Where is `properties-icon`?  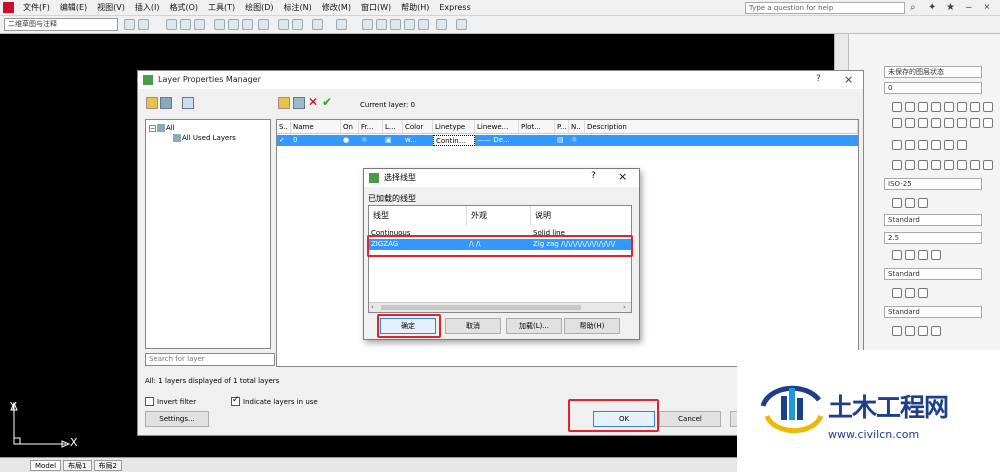
properties-icon is located at coordinates (395, 24).